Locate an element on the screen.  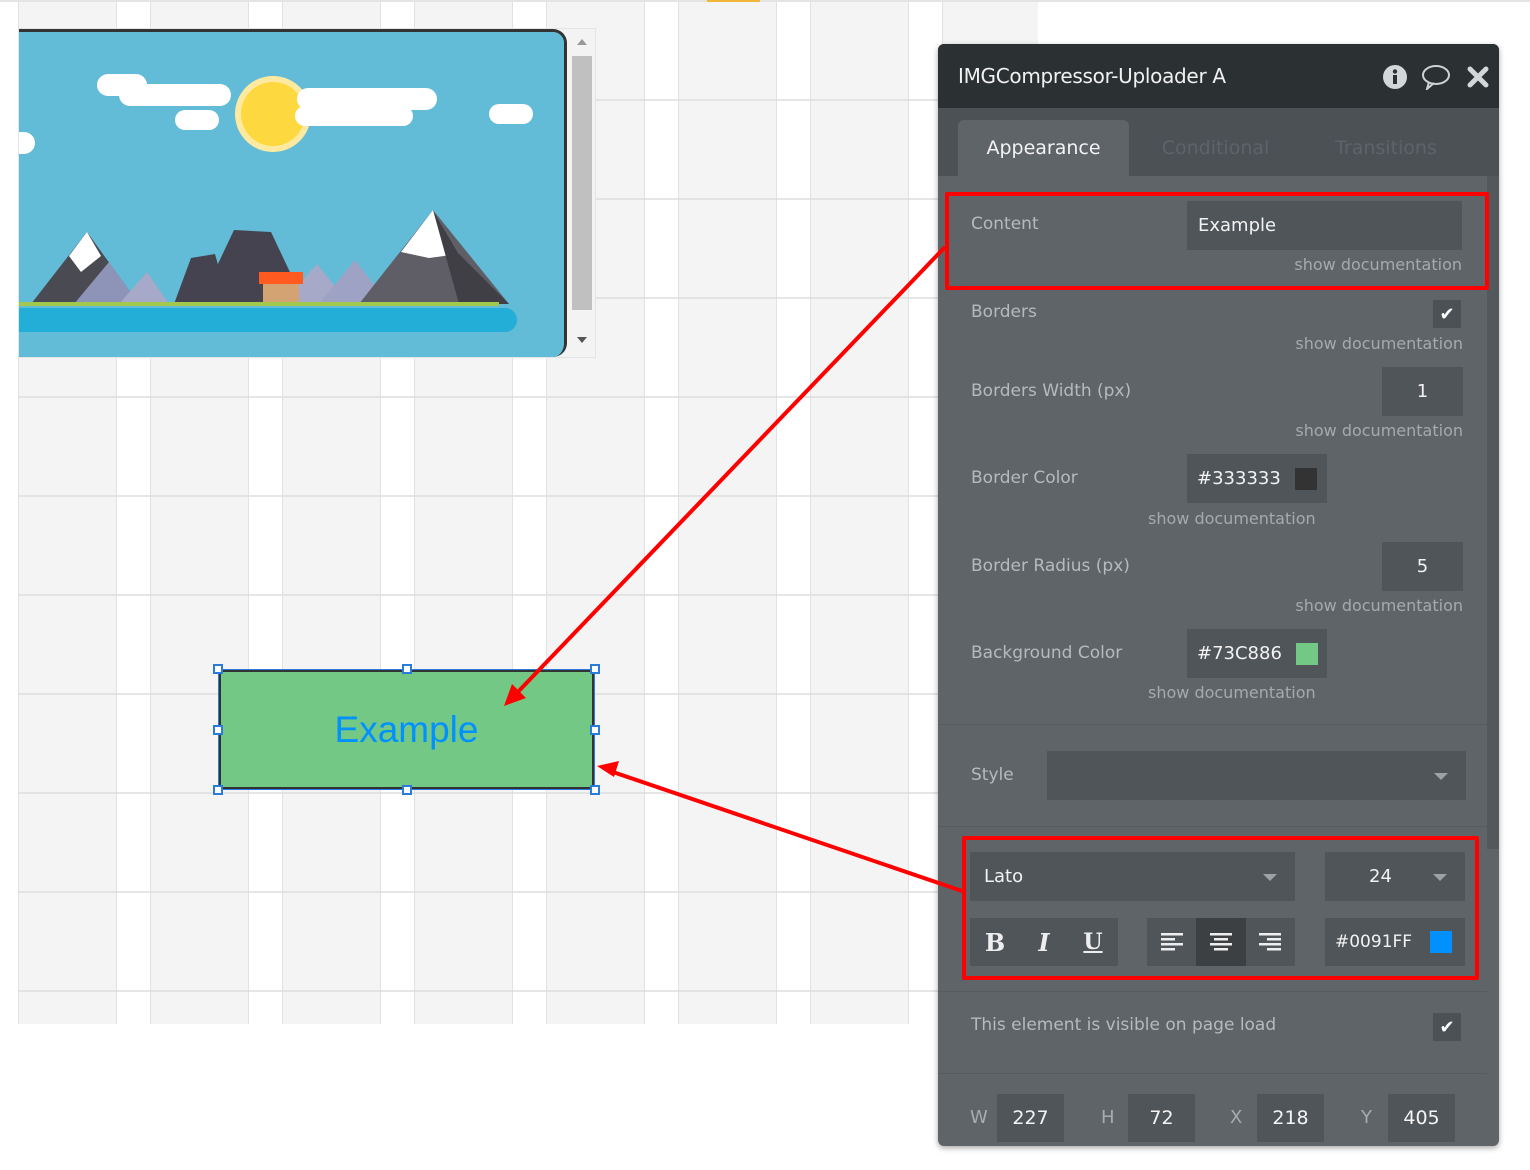
border-color-swatch is located at coordinates (1305, 478).